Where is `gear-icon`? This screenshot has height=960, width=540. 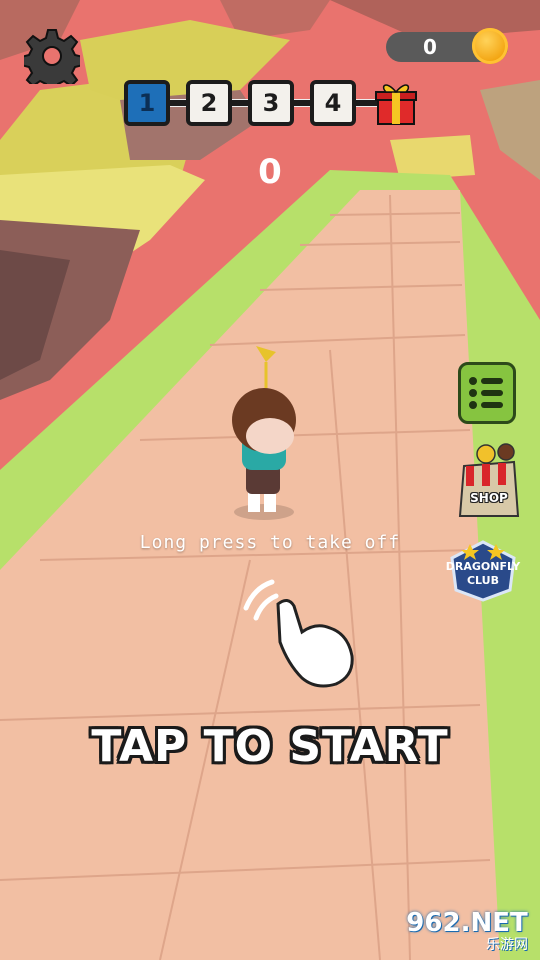
gear-icon is located at coordinates (52, 61).